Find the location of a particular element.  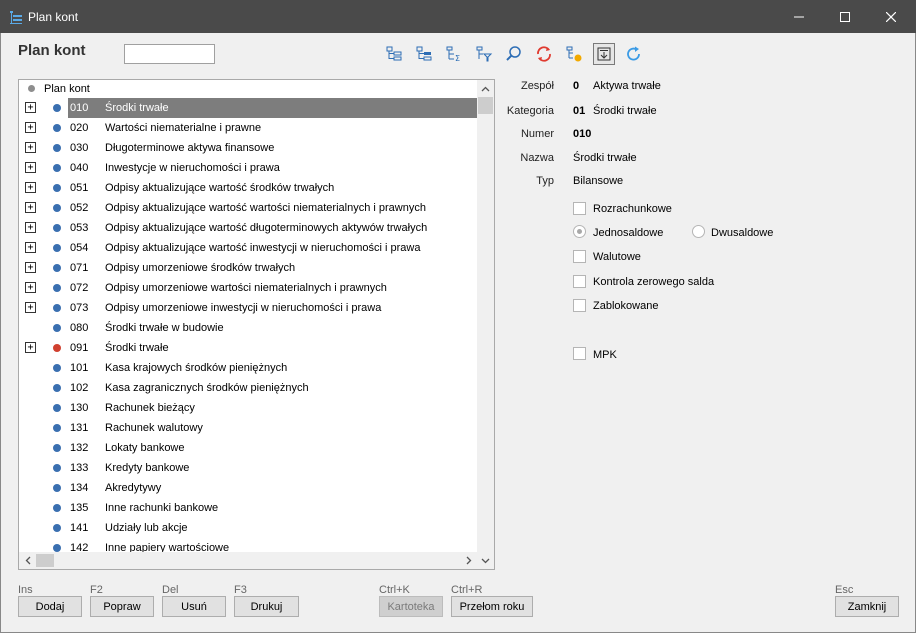

scroll-right-button is located at coordinates (468, 560).